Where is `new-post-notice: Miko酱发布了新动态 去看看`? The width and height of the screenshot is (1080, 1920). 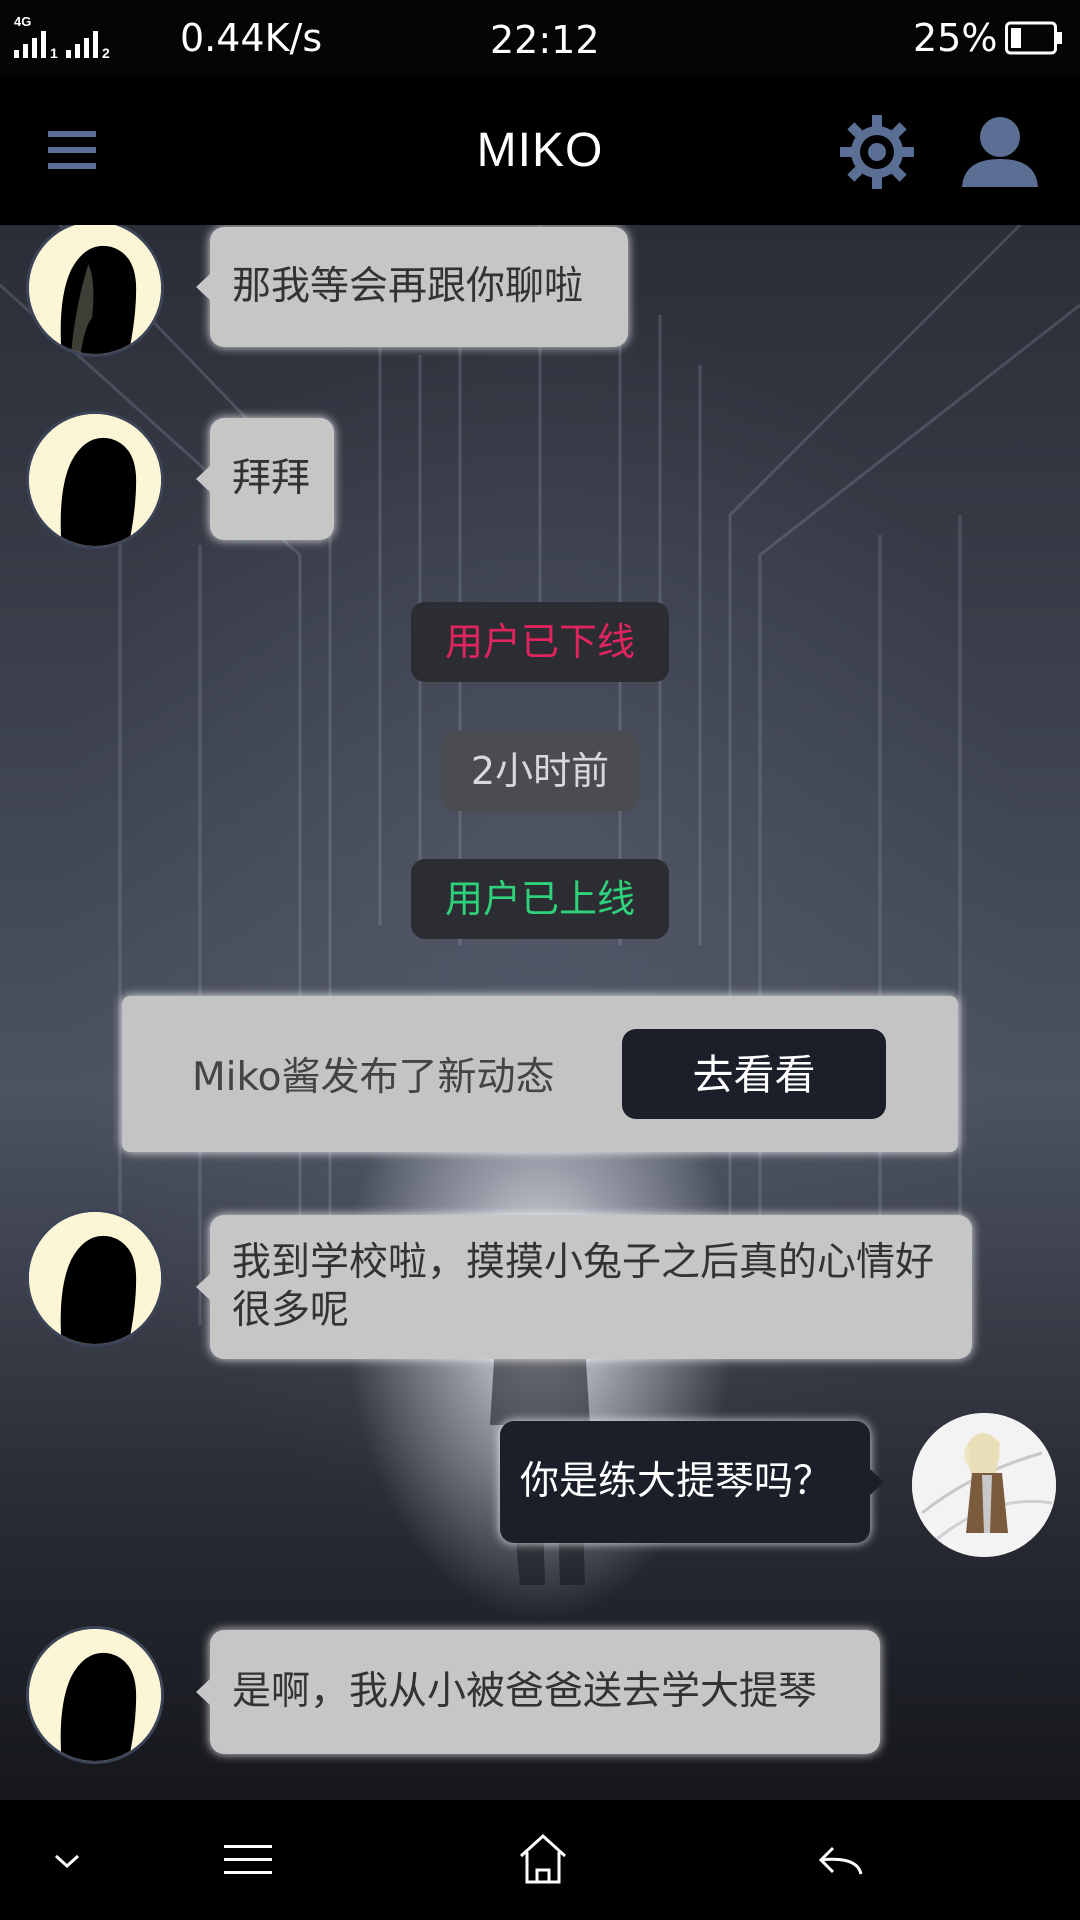 new-post-notice: Miko酱发布了新动态 去看看 is located at coordinates (540, 1074).